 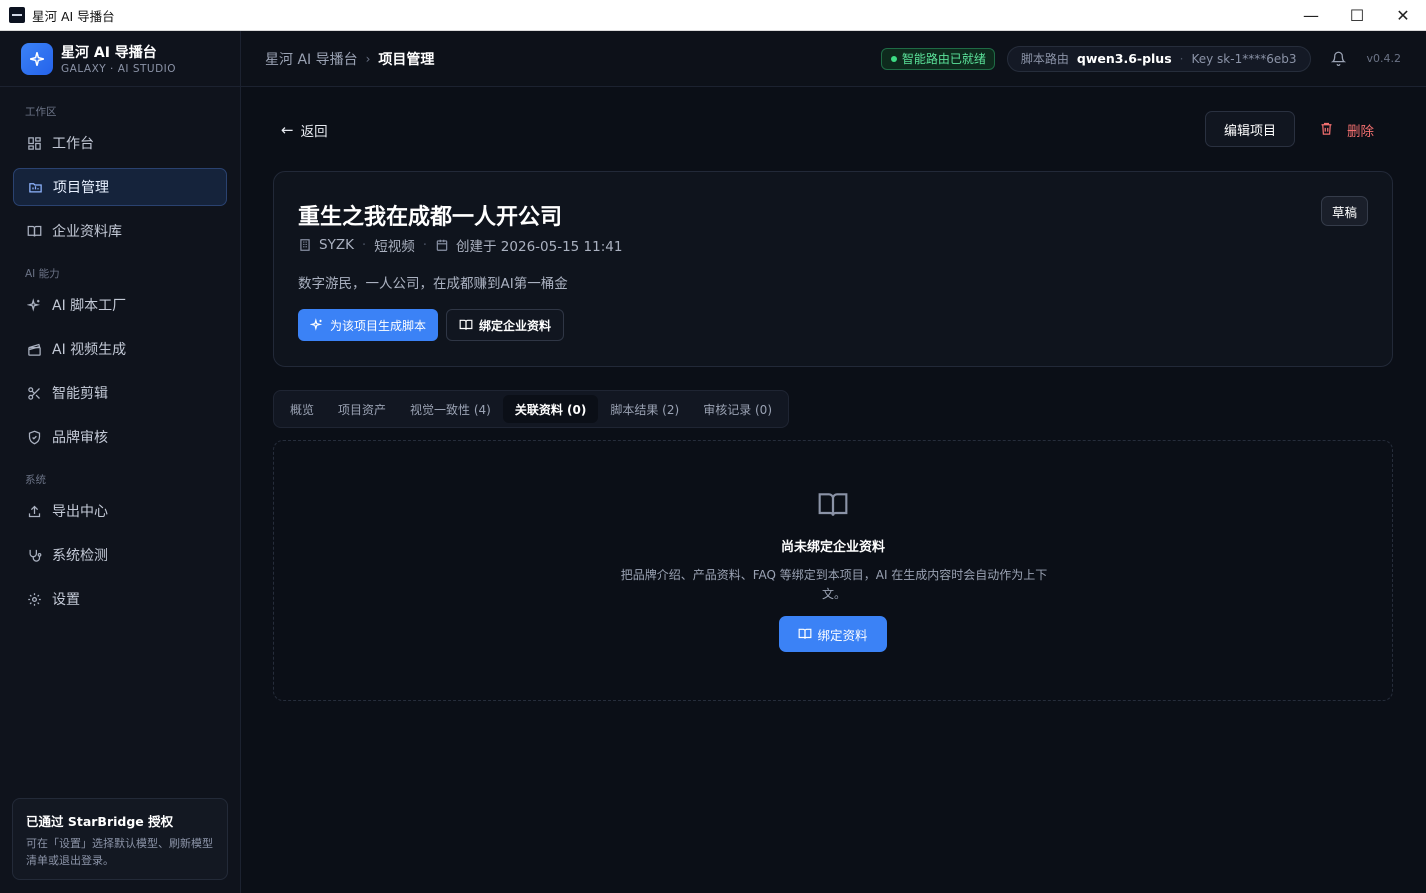 What do you see at coordinates (442, 245) in the screenshot?
I see `calendar-icon` at bounding box center [442, 245].